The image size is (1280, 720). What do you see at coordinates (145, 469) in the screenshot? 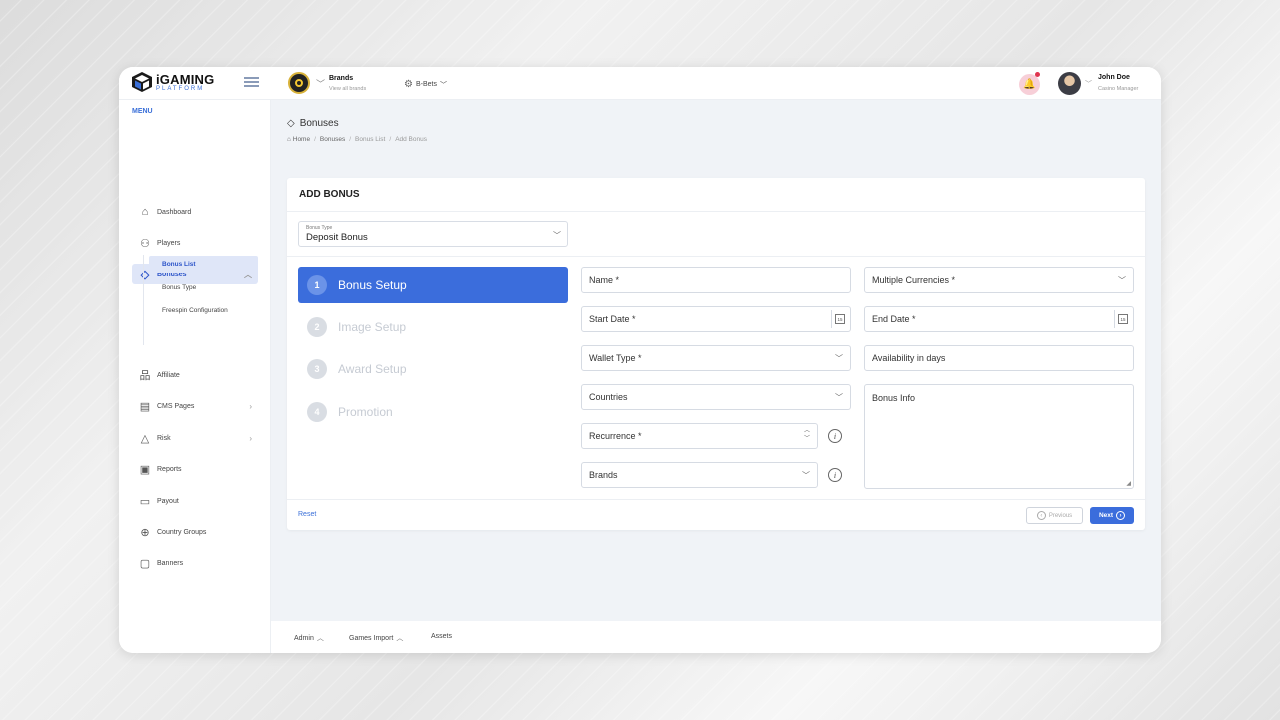
I see `reports-icon: ▣` at bounding box center [145, 469].